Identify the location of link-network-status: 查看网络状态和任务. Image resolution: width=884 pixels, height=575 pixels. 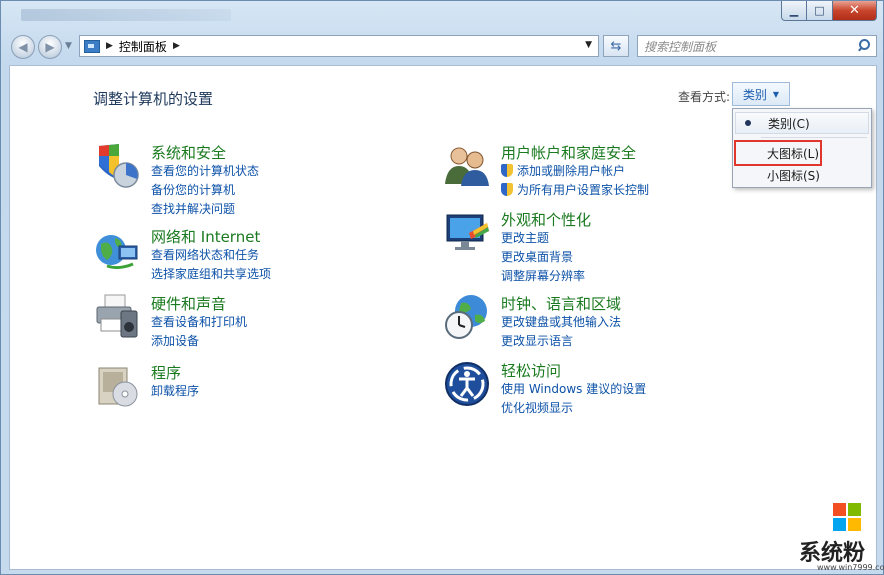
(205, 254).